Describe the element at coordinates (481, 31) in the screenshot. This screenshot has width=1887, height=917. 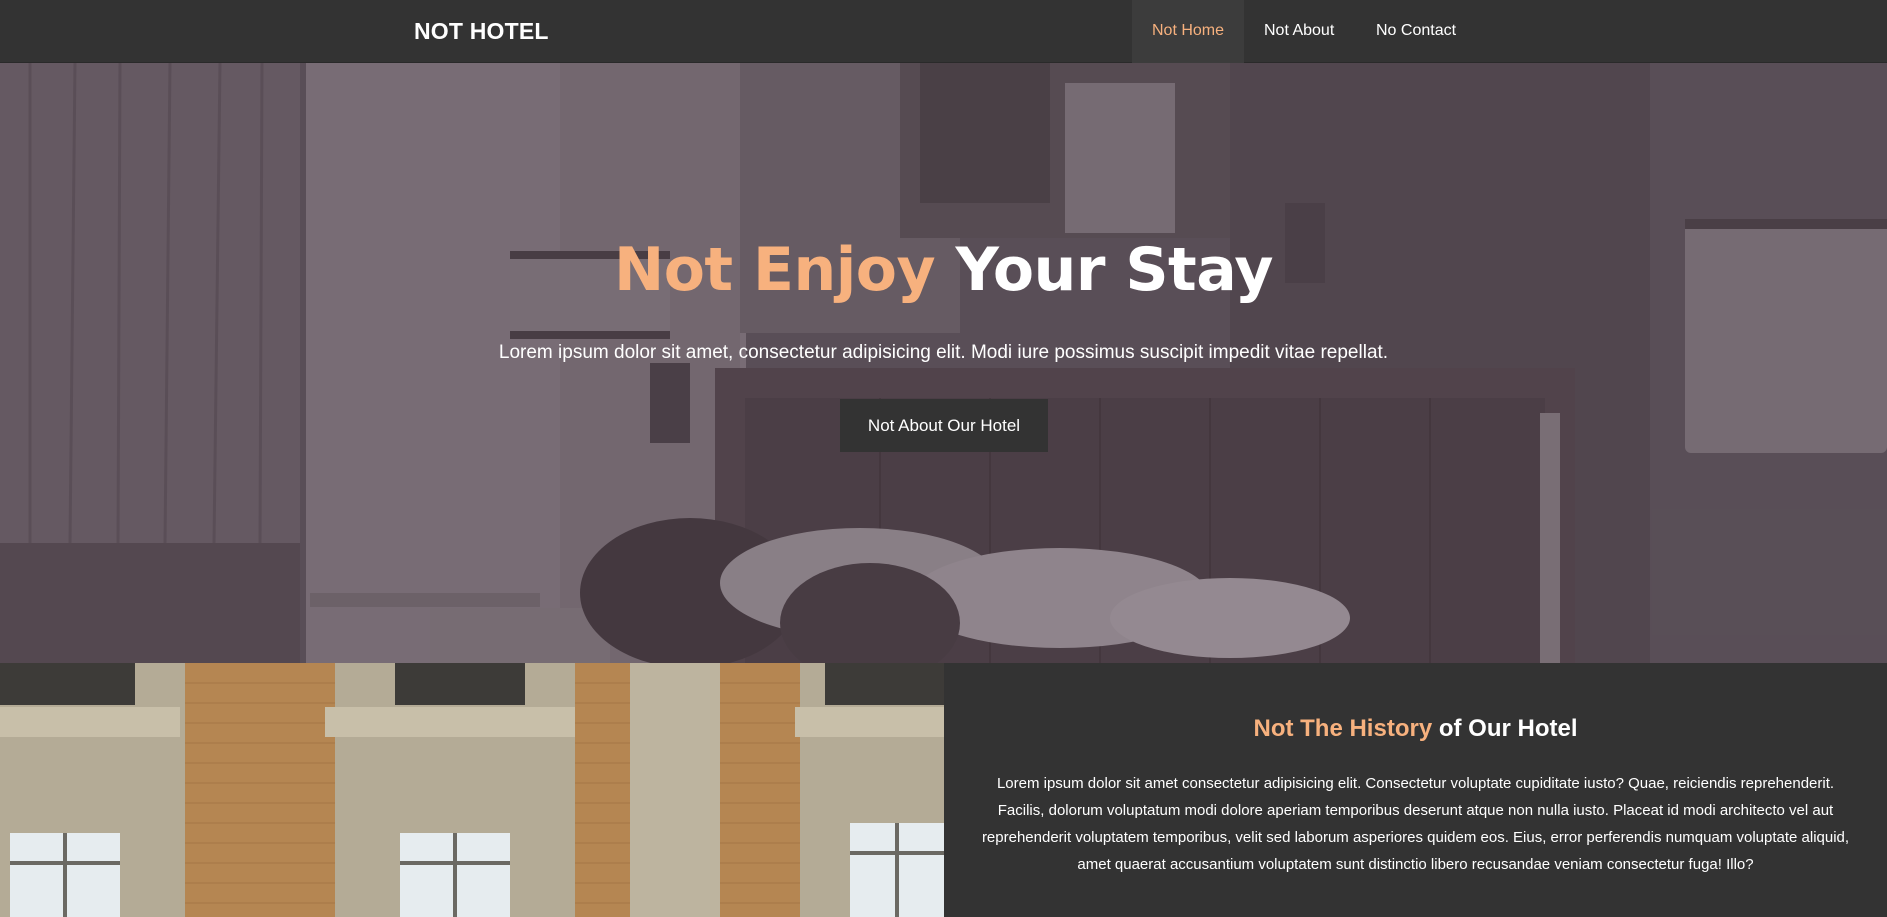
I see `brand-logo: NOT HOTEL` at that location.